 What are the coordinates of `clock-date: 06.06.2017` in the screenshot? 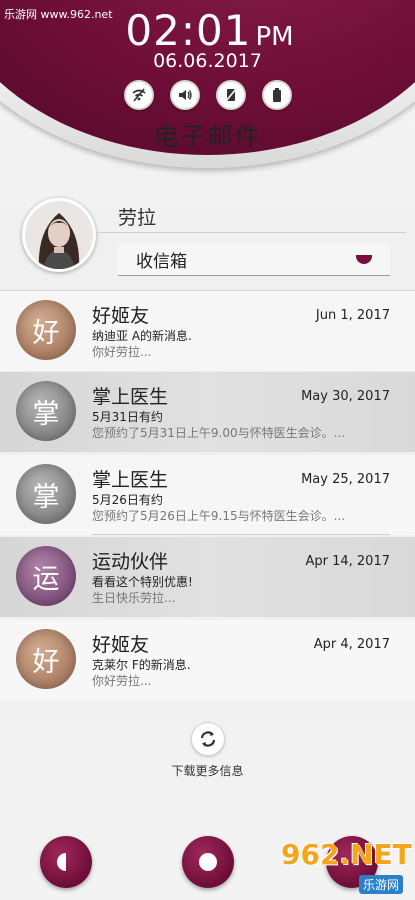 It's located at (207, 61).